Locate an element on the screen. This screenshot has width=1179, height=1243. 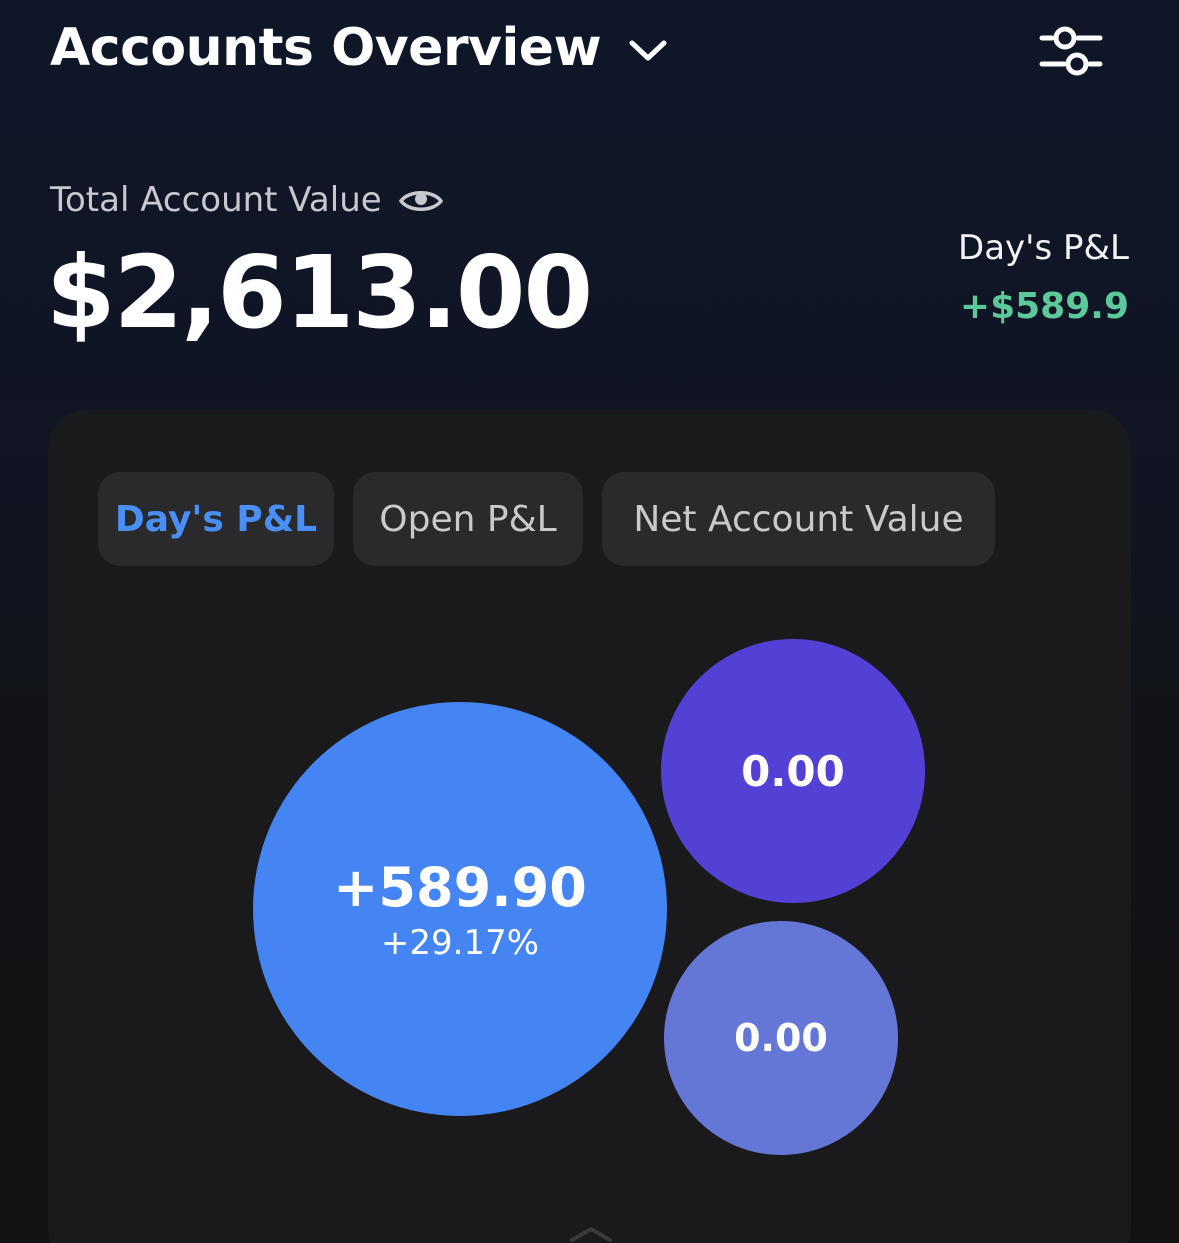
chevron-down-icon is located at coordinates (648, 51).